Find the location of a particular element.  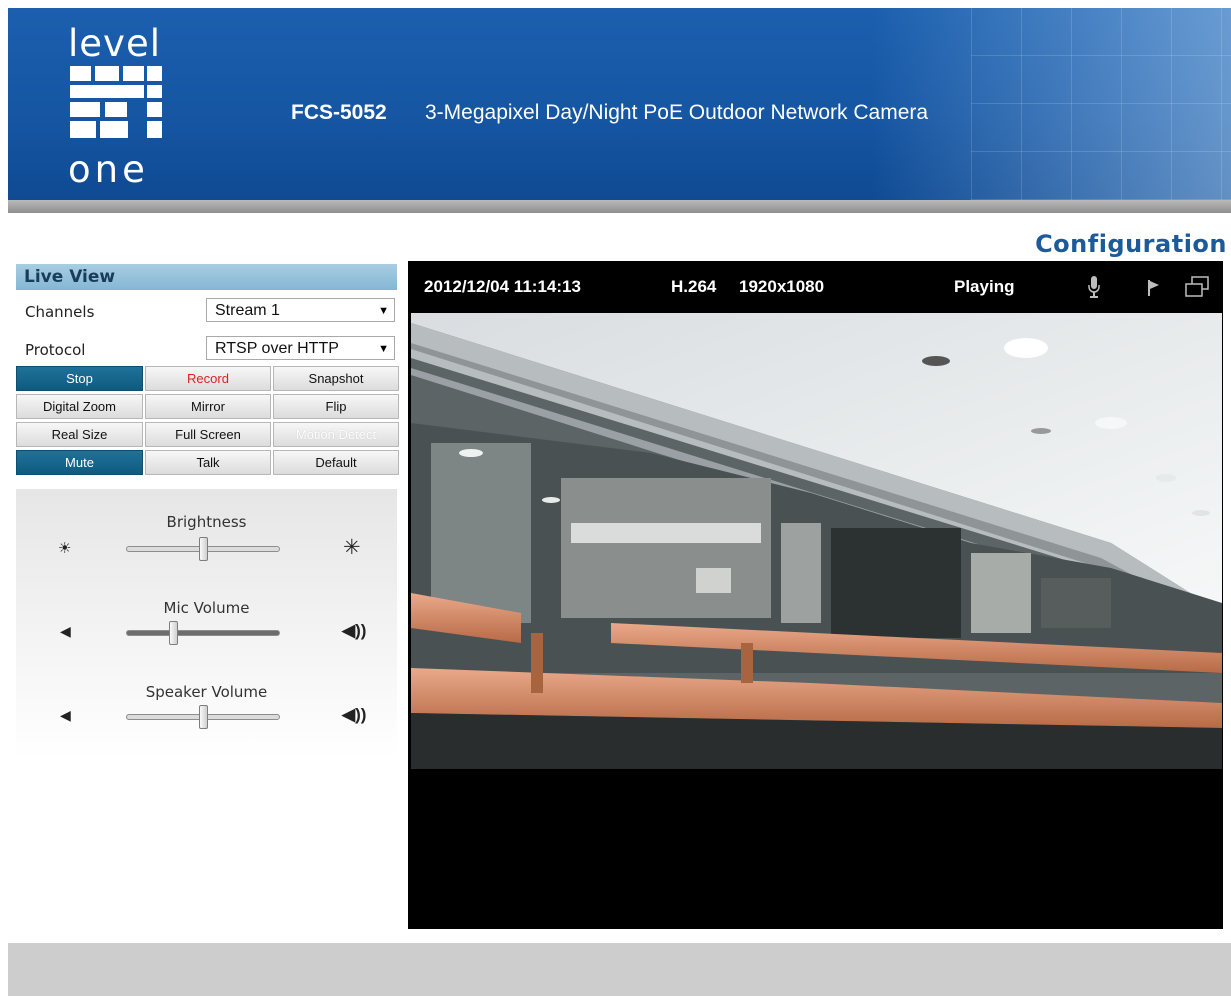

mirror-button: Mirror is located at coordinates (208, 406).